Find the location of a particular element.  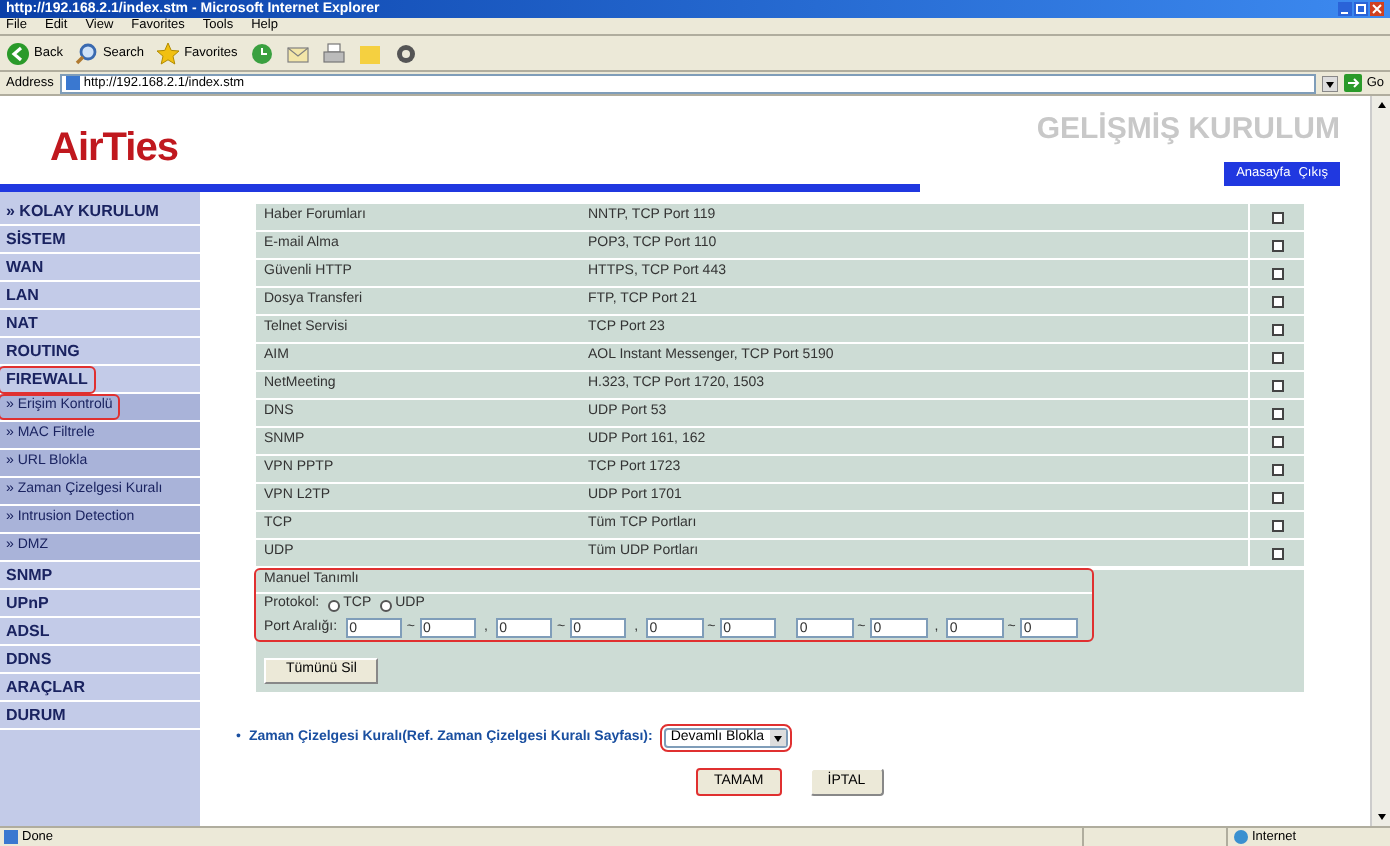

globe-icon is located at coordinates (1241, 837).